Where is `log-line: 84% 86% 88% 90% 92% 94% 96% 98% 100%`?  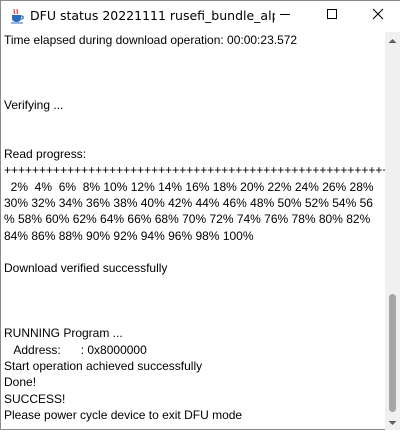 log-line: 84% 86% 88% 90% 92% 94% 96% 98% 100% is located at coordinates (129, 235).